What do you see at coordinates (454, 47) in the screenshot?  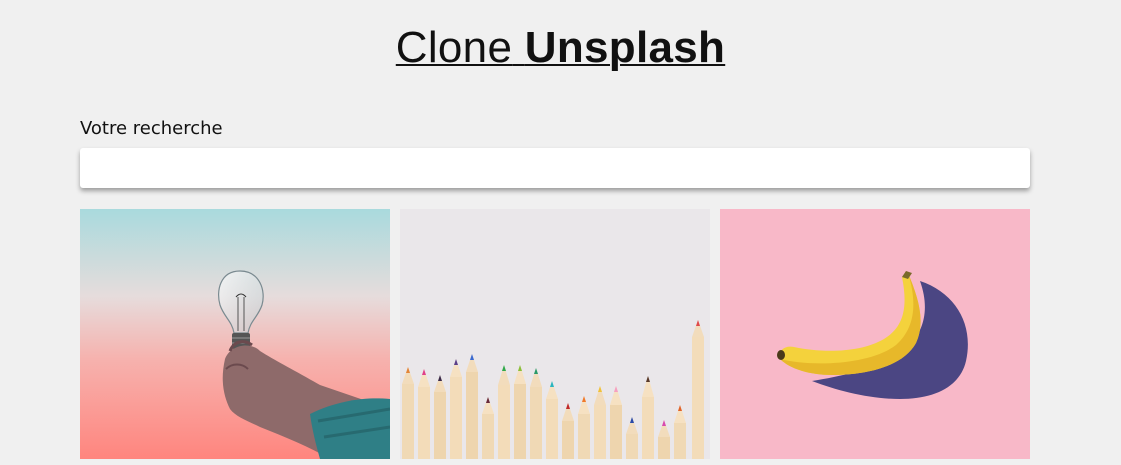 I see `title-light-text: Clone` at bounding box center [454, 47].